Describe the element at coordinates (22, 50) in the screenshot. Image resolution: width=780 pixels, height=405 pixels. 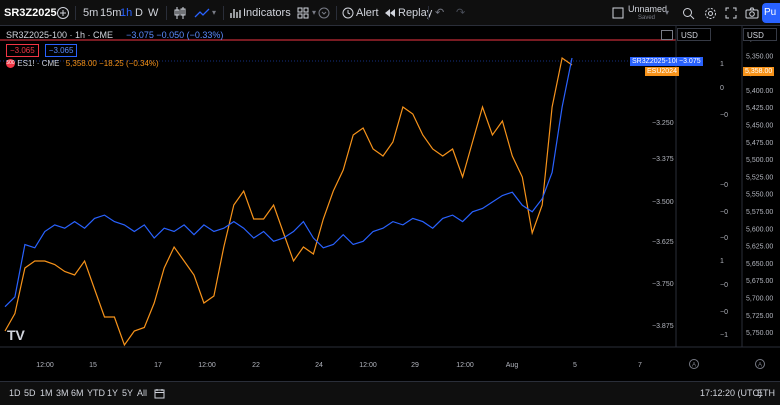
I see `sell-price-button: −3.065` at that location.